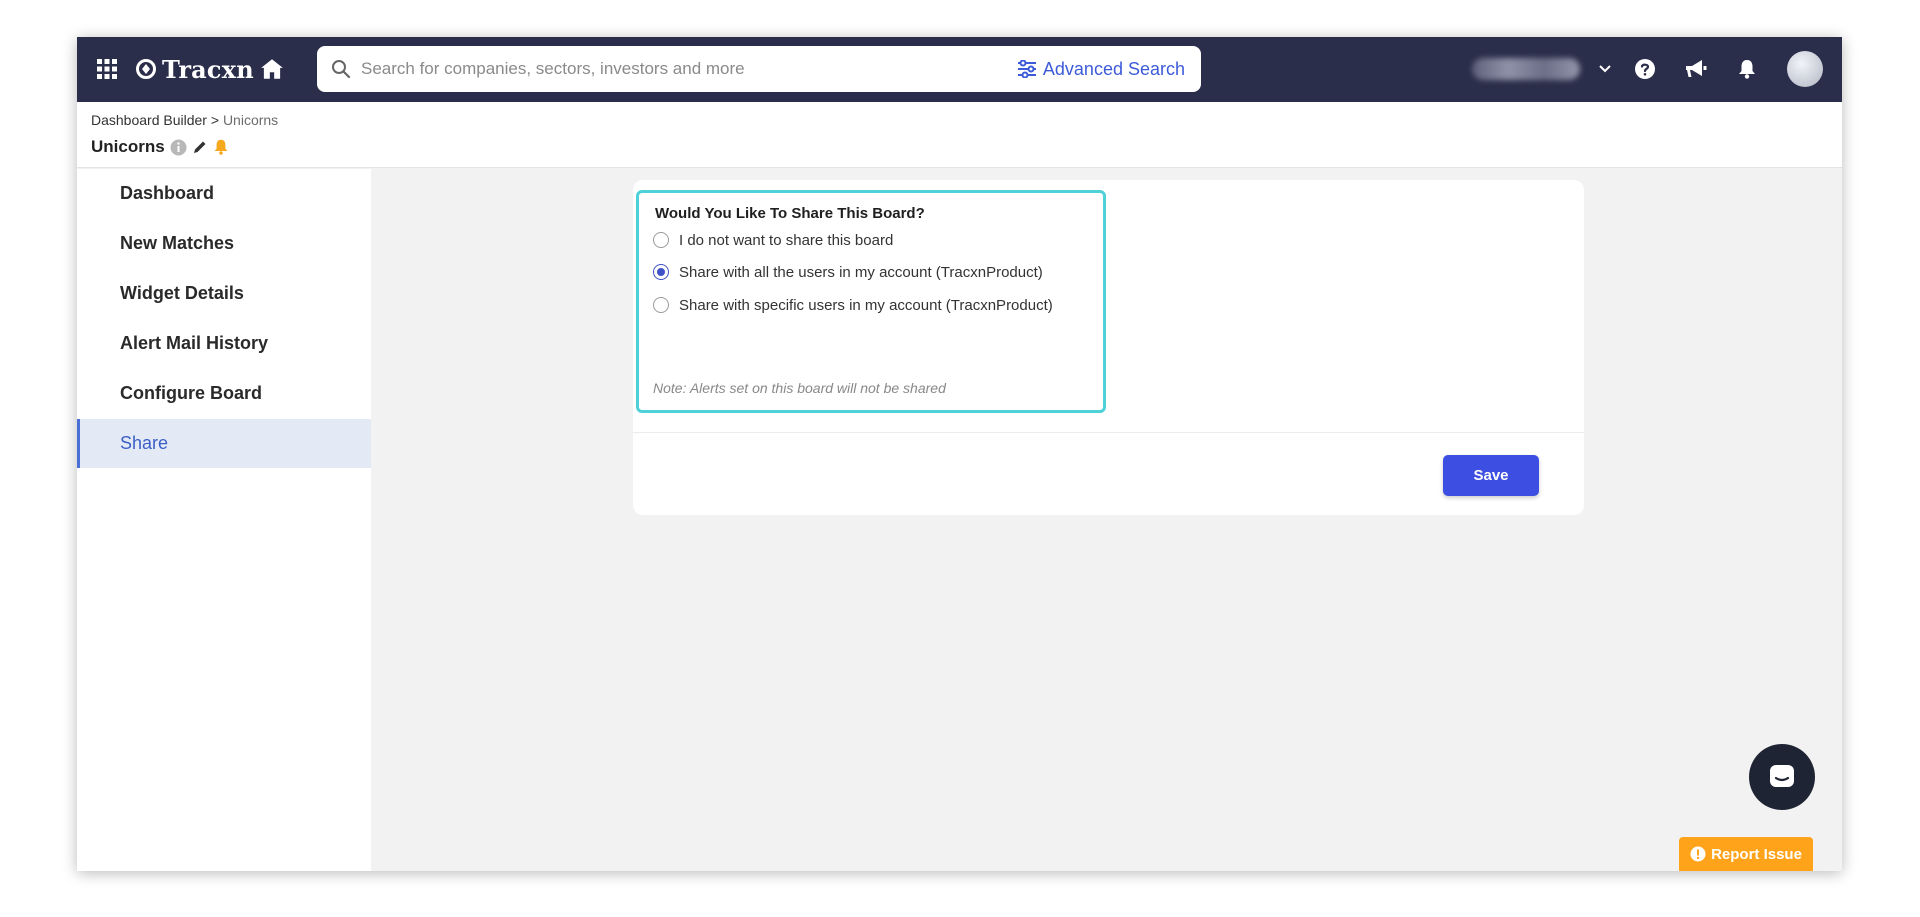 The image size is (1920, 917). What do you see at coordinates (200, 147) in the screenshot?
I see `edit-pencil-icon` at bounding box center [200, 147].